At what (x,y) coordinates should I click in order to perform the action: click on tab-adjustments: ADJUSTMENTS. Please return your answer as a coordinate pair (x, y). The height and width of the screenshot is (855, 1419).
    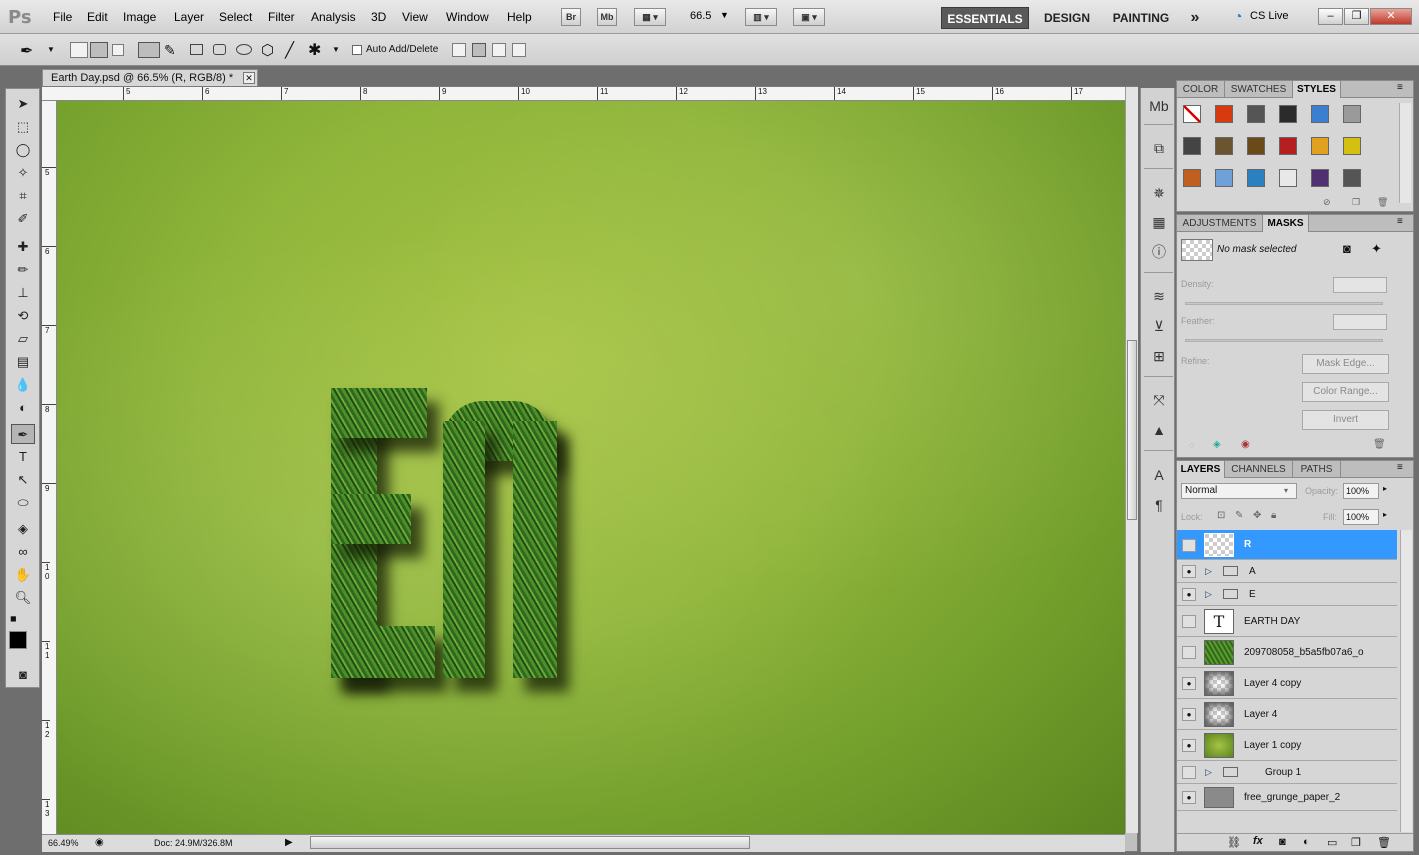
    Looking at the image, I should click on (1220, 223).